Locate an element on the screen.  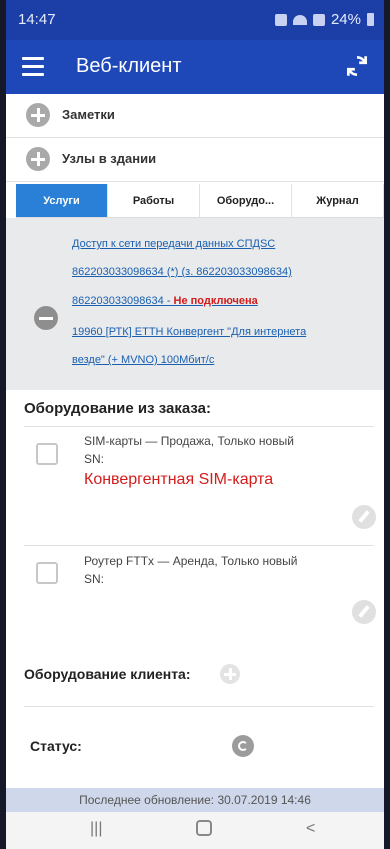
status-icons: 24% is located at coordinates (324, 19).